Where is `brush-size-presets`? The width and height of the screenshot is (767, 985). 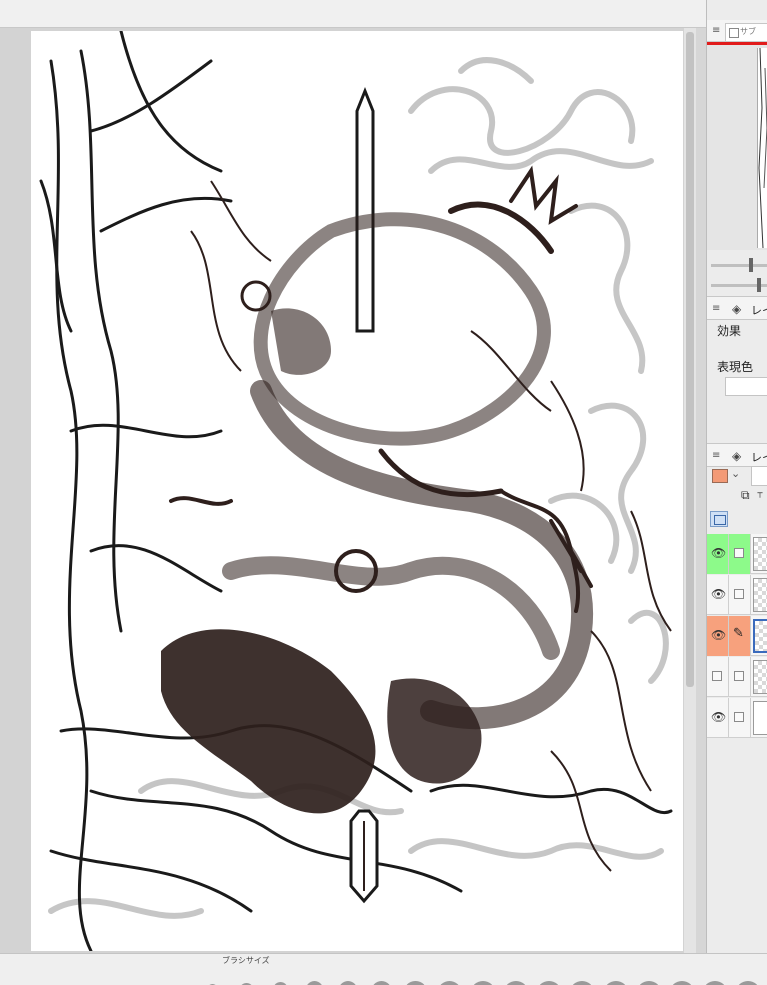
brush-size-presets is located at coordinates (383, 979).